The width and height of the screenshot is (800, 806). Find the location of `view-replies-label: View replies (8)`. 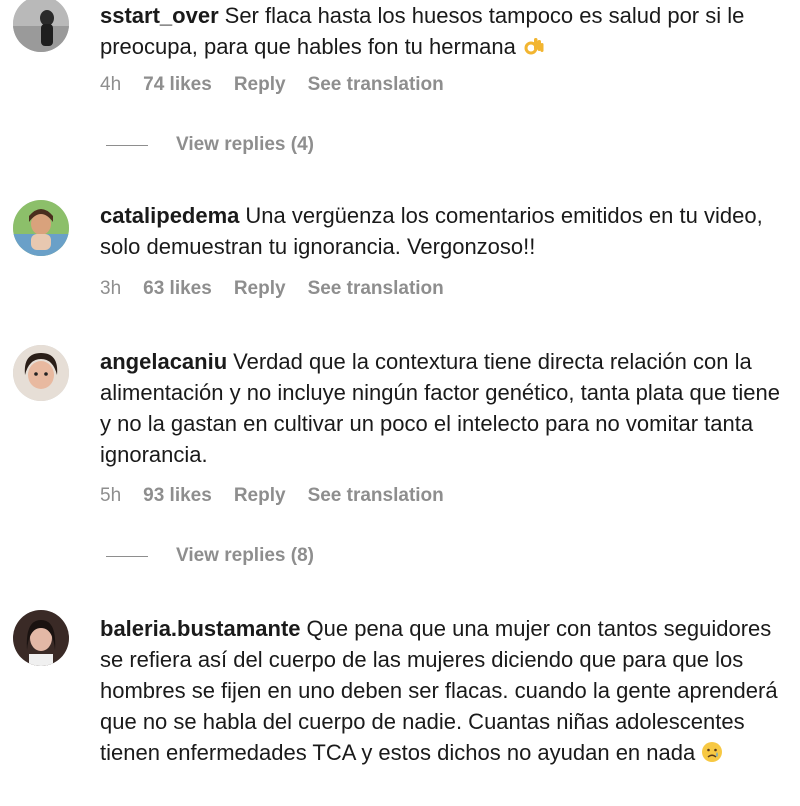

view-replies-label: View replies (8) is located at coordinates (245, 555).